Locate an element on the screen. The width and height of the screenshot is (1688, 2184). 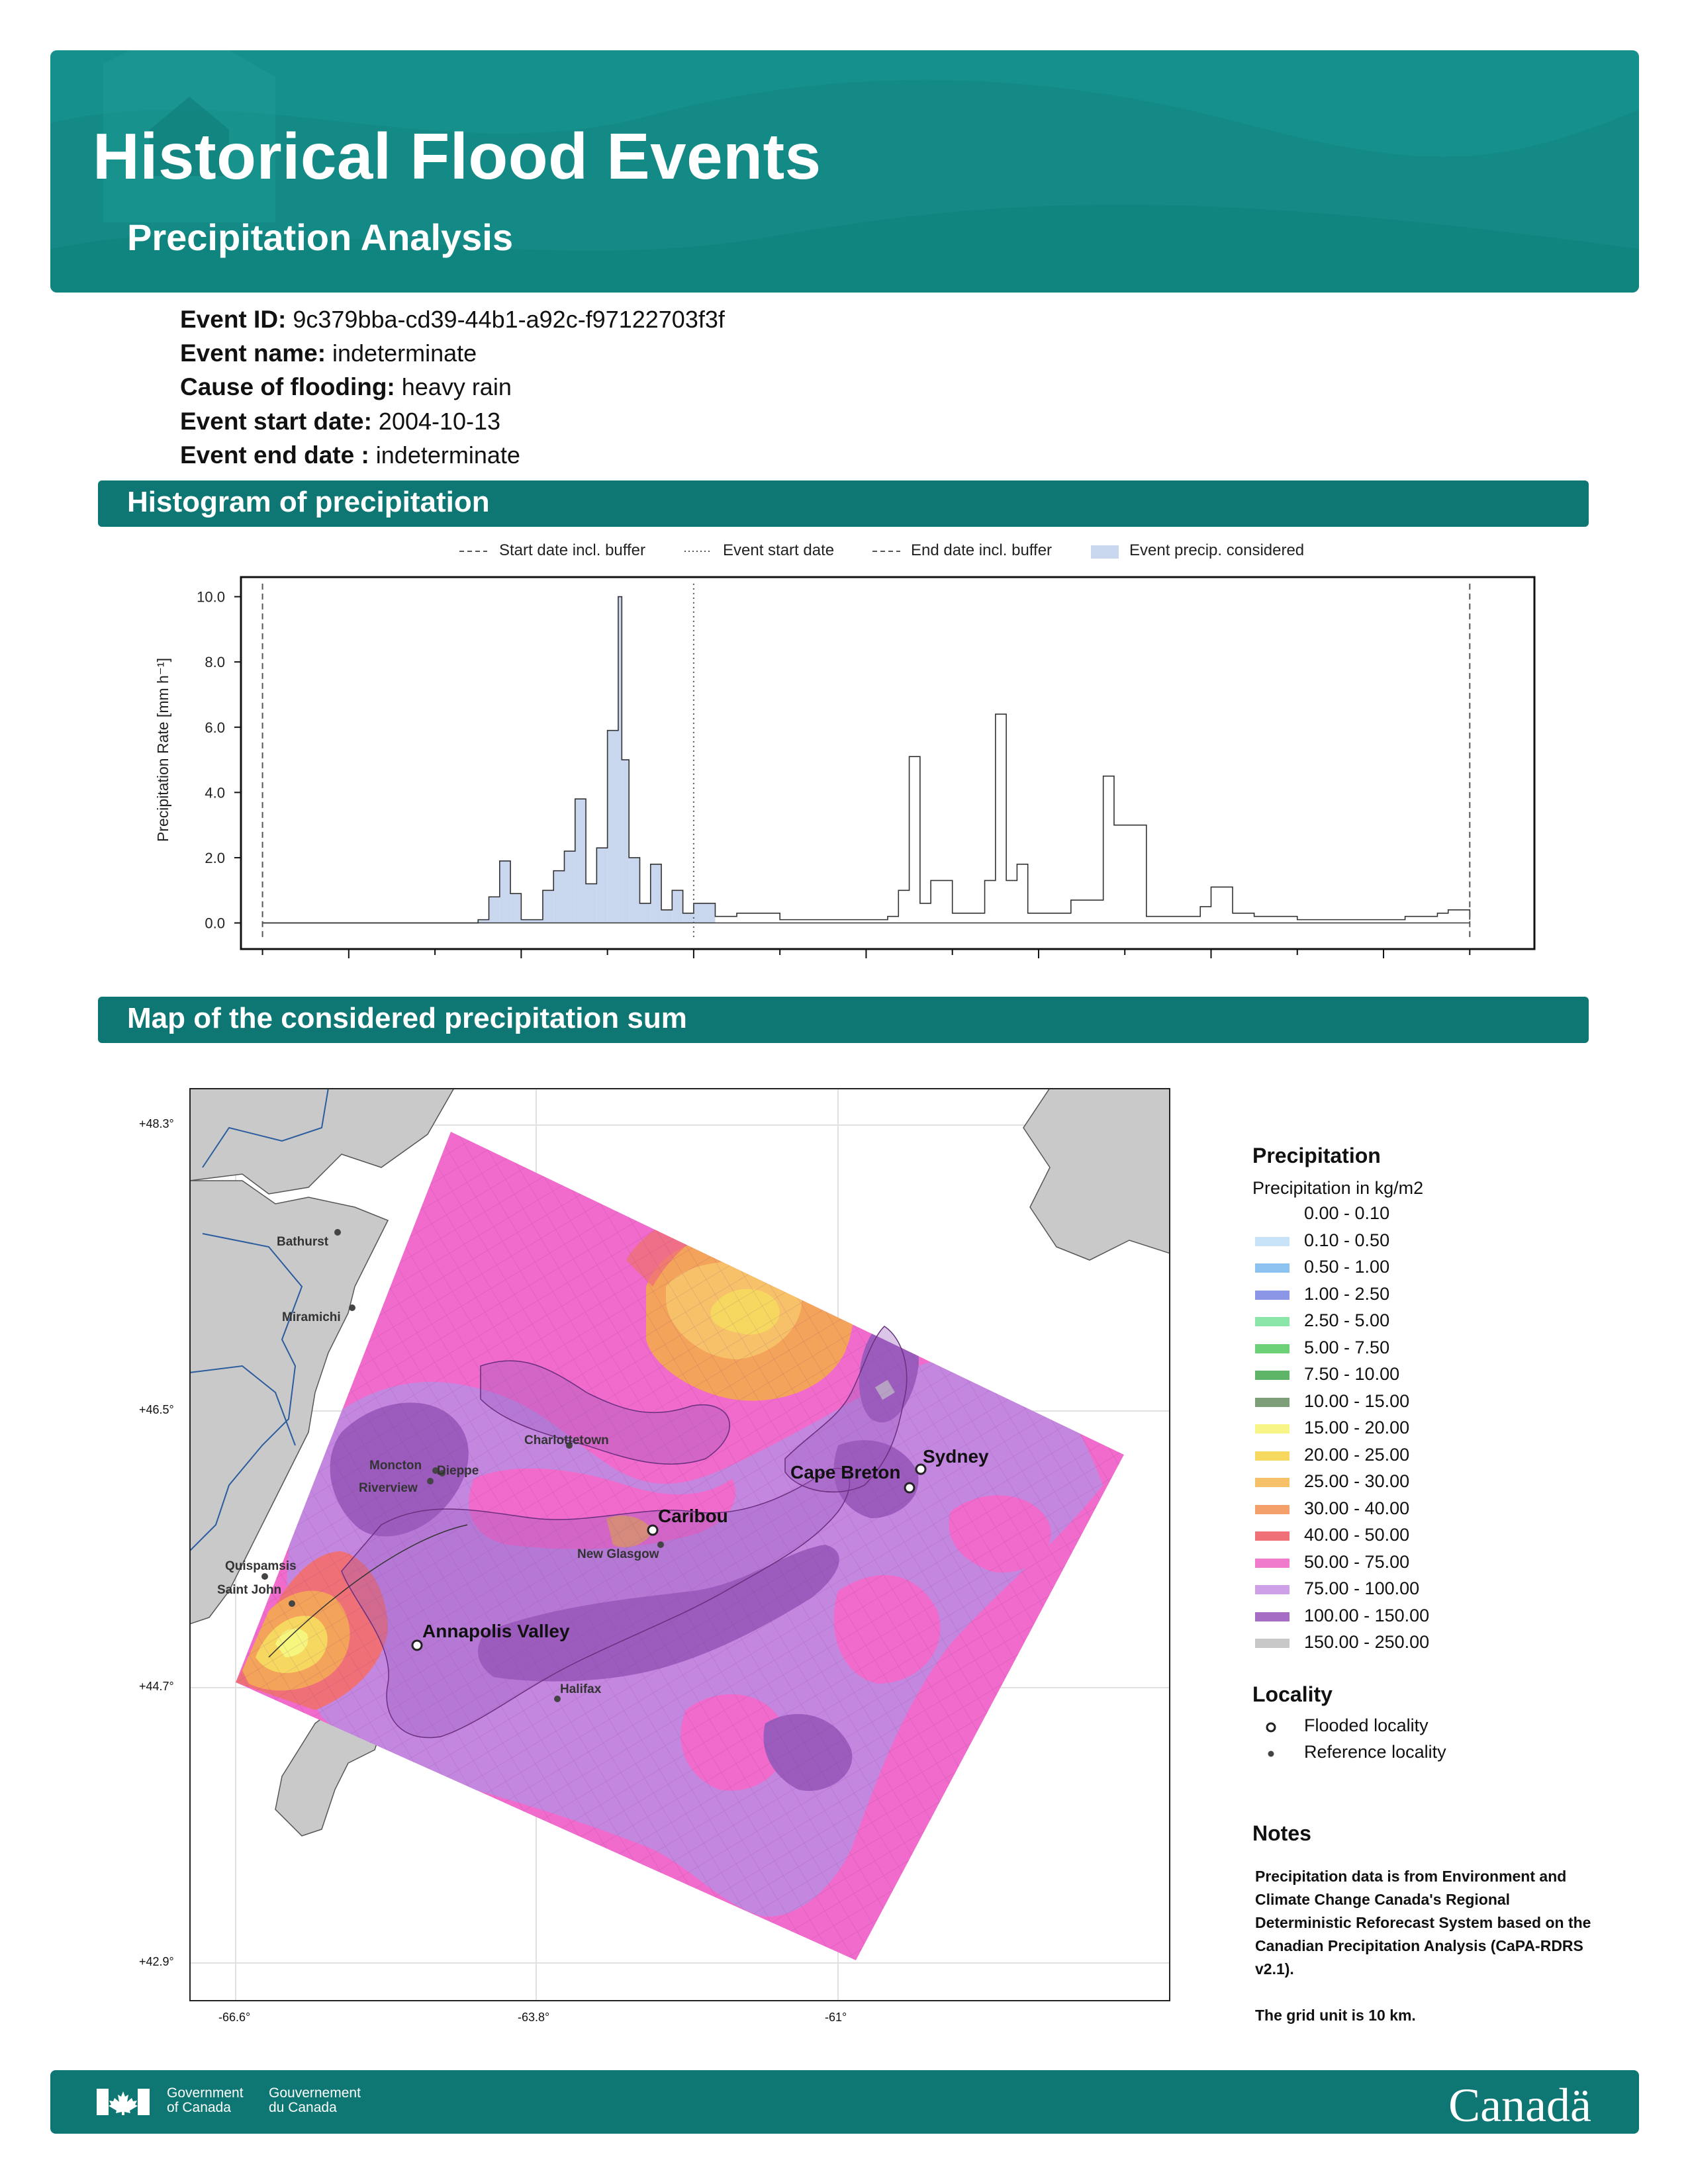
notes-title: Notes is located at coordinates (1281, 1833).